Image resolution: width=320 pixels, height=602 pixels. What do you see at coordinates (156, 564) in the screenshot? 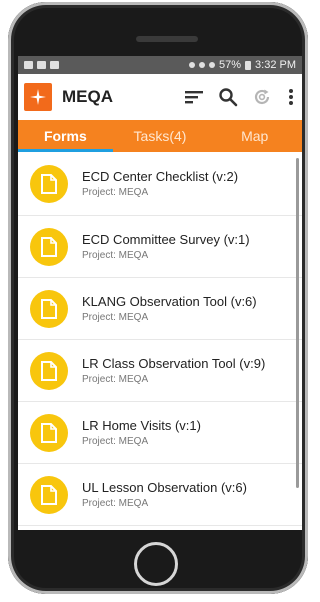
I see `home-button` at bounding box center [156, 564].